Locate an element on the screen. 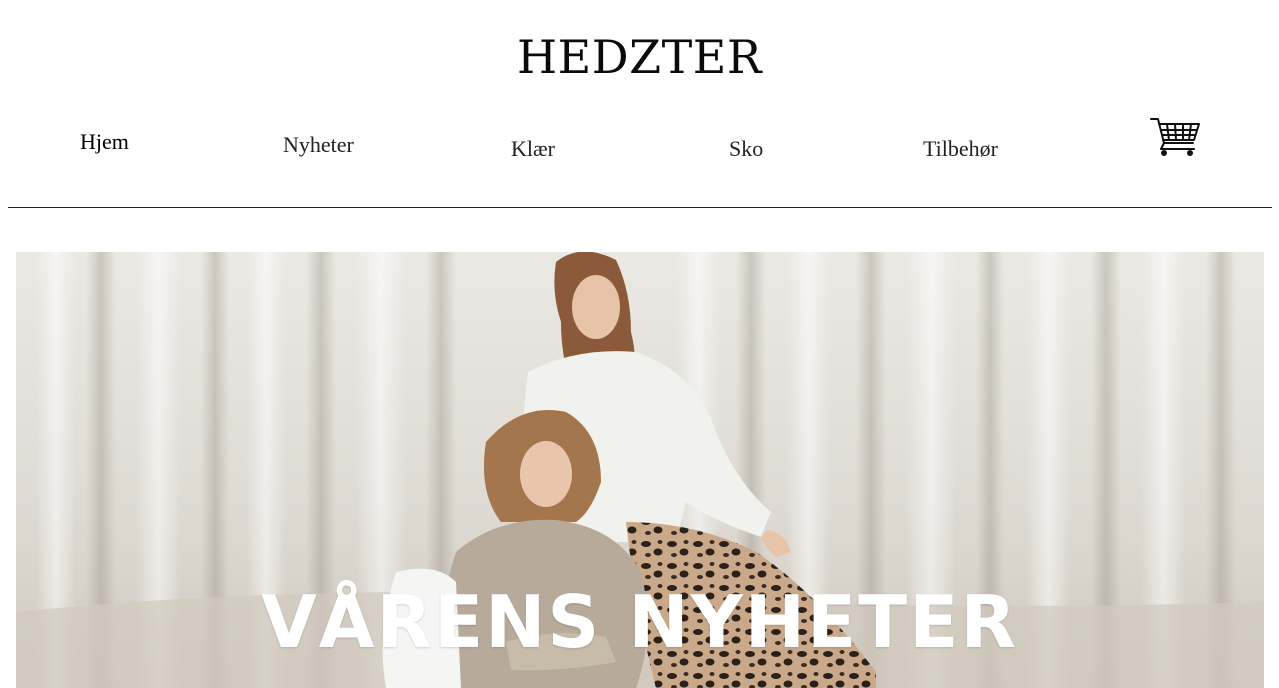 This screenshot has width=1279, height=688. brand-logo: HEDZTER is located at coordinates (639, 57).